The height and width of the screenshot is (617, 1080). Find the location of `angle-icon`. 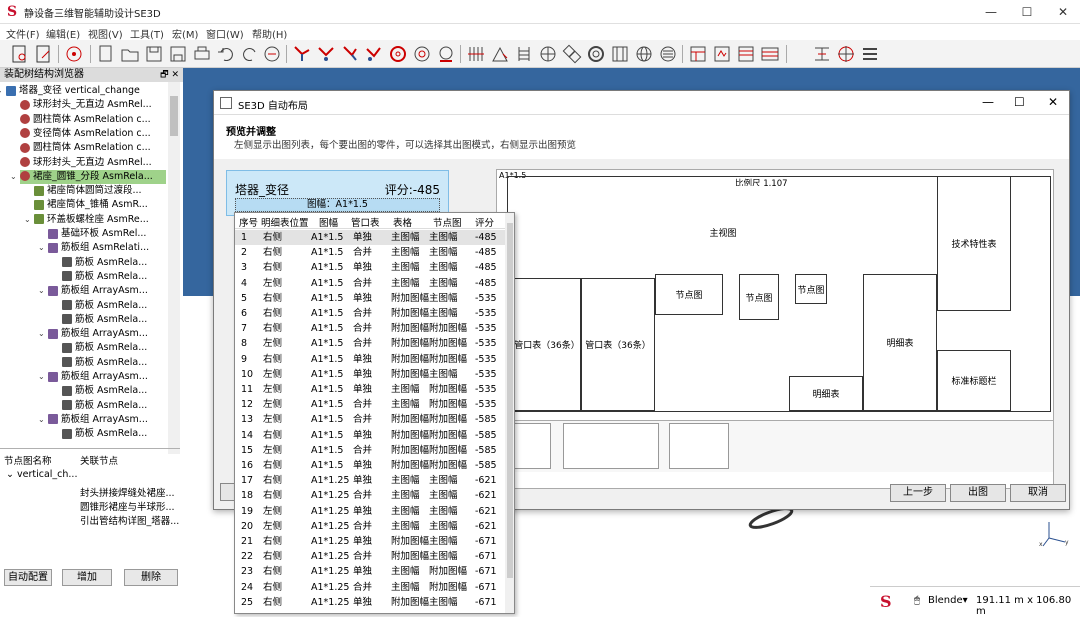

angle-icon is located at coordinates (500, 54).